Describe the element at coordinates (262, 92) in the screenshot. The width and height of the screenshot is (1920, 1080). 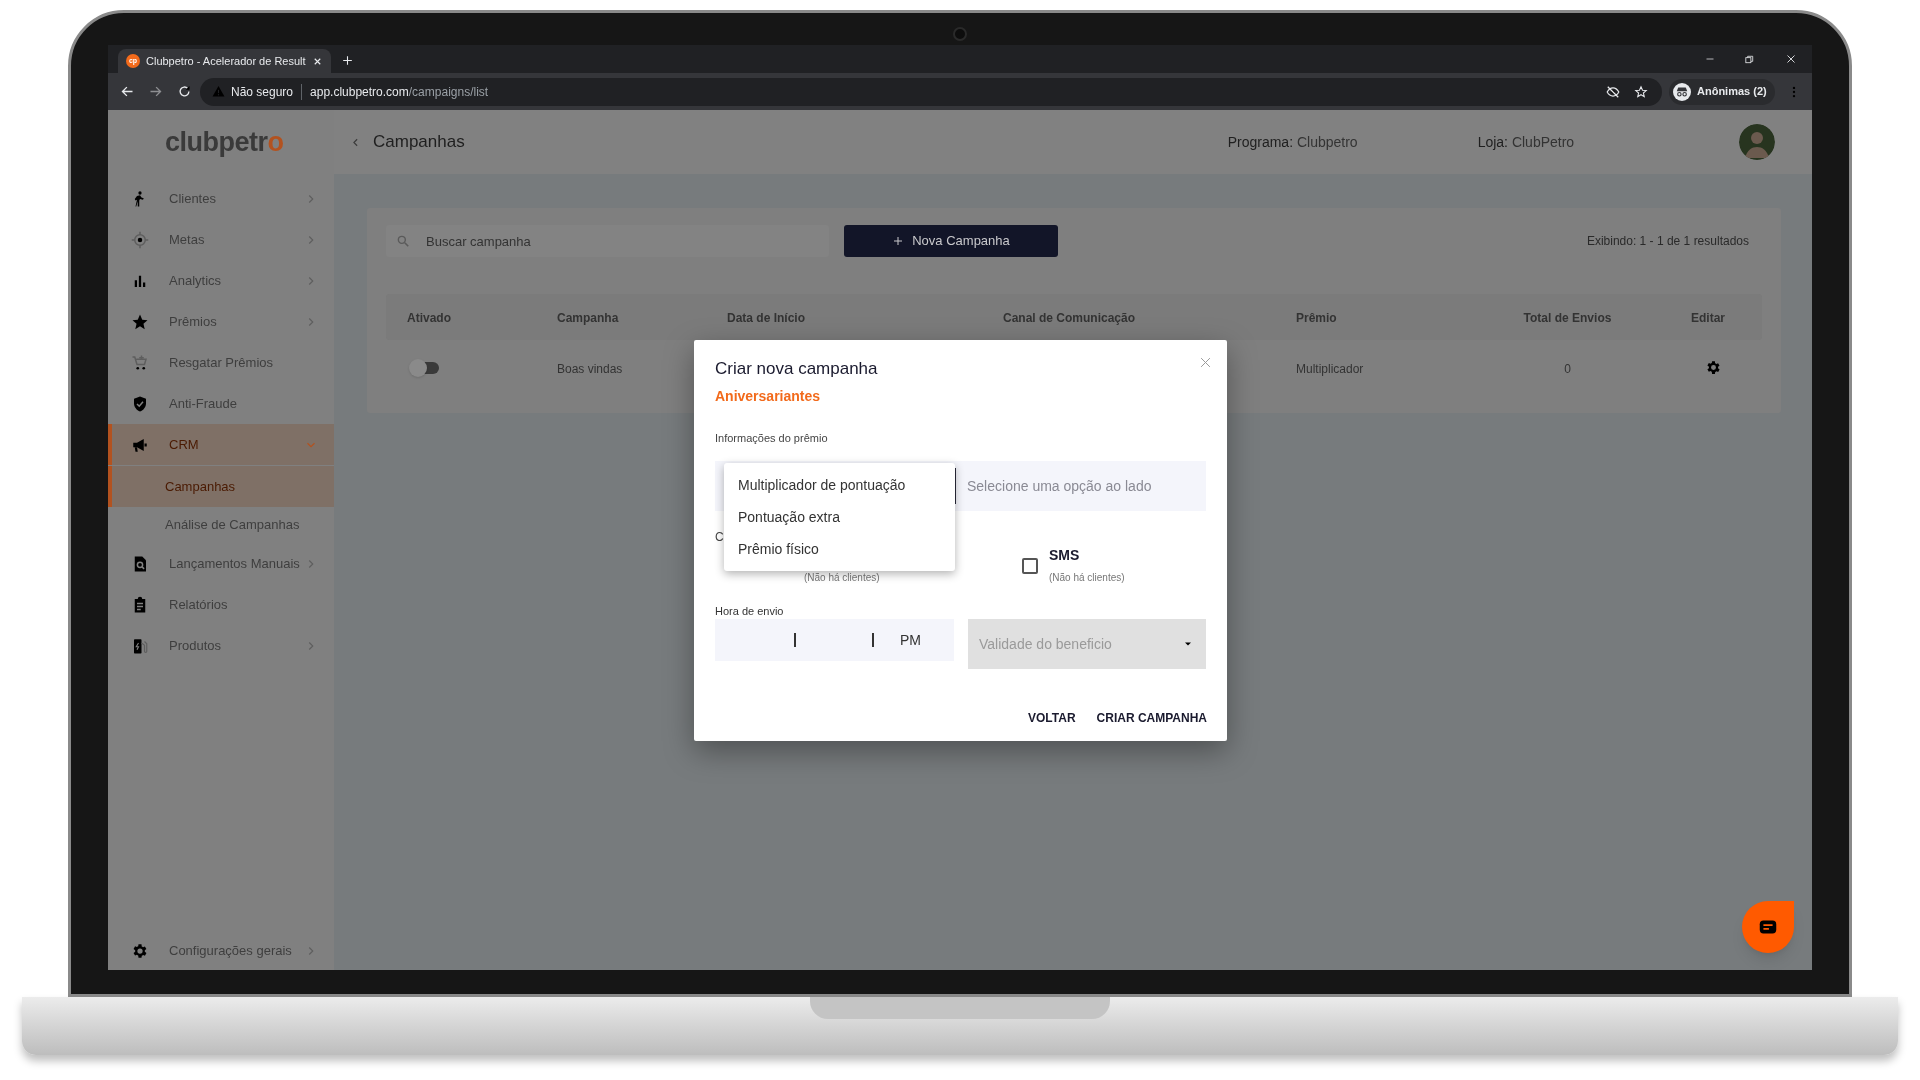
I see `security-label: Não seguro` at that location.